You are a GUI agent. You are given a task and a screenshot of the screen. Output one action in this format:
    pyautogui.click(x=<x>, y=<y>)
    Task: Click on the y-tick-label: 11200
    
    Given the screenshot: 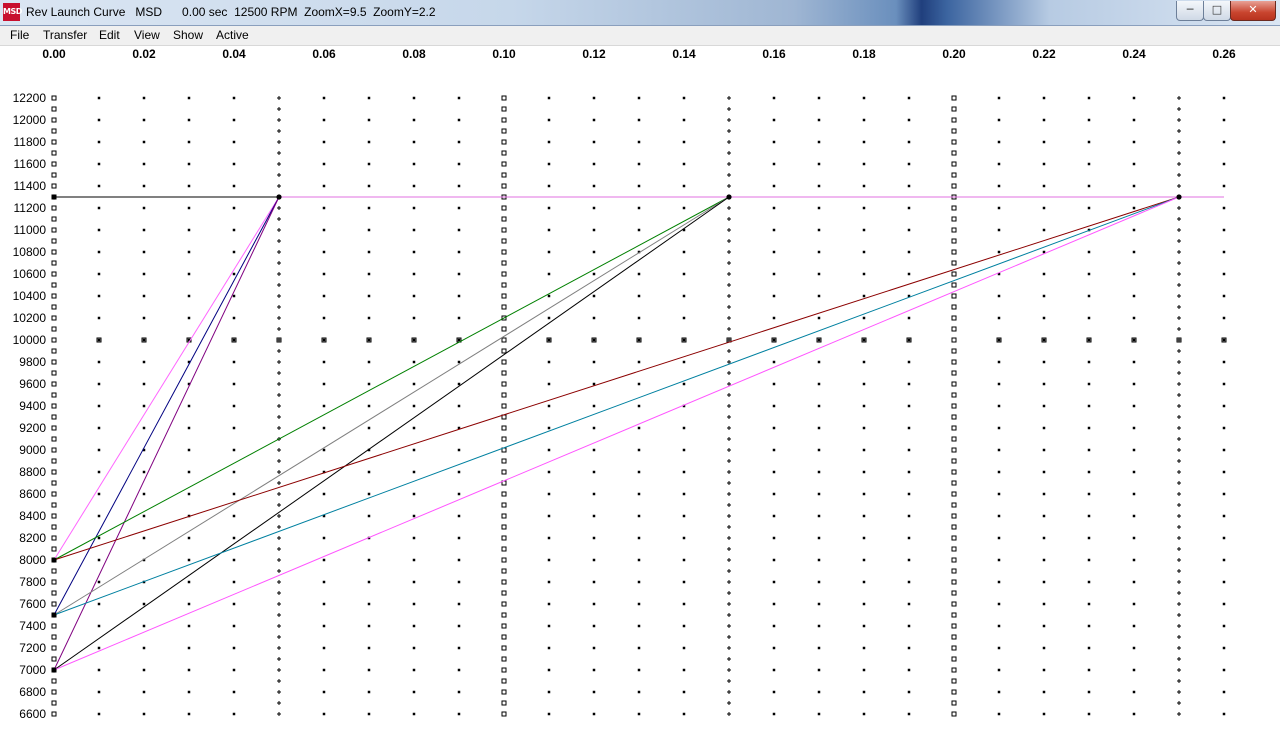 What is the action you would take?
    pyautogui.click(x=30, y=208)
    